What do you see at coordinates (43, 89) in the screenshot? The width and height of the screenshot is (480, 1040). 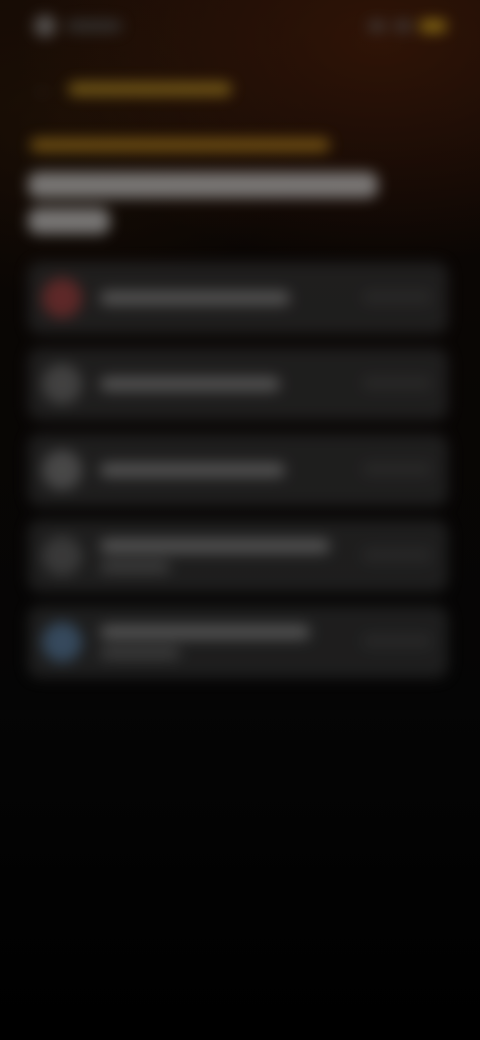 I see `back-arrow-icon: ←` at bounding box center [43, 89].